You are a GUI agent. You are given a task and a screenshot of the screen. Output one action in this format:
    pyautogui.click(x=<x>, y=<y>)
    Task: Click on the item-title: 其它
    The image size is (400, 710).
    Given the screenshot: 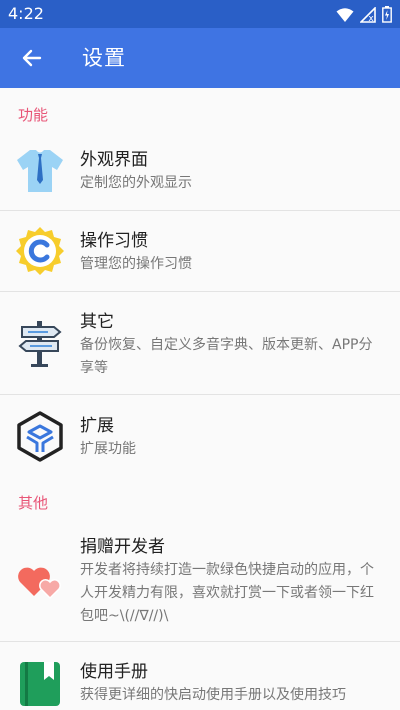 What is the action you would take?
    pyautogui.click(x=97, y=321)
    